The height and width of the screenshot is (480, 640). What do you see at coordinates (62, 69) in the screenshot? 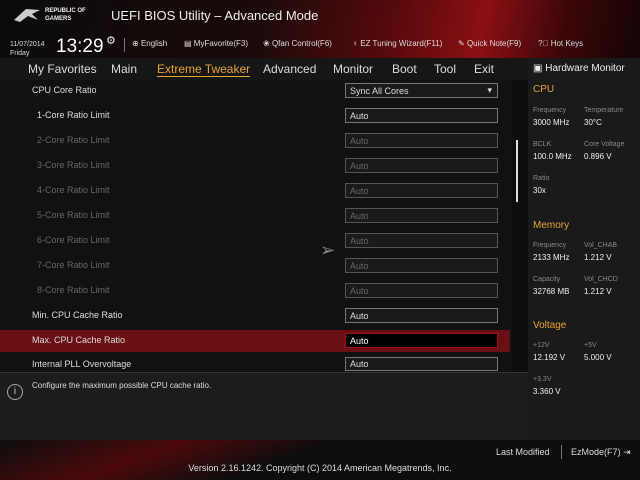
I see `tab-my-favorites: My Favorites` at bounding box center [62, 69].